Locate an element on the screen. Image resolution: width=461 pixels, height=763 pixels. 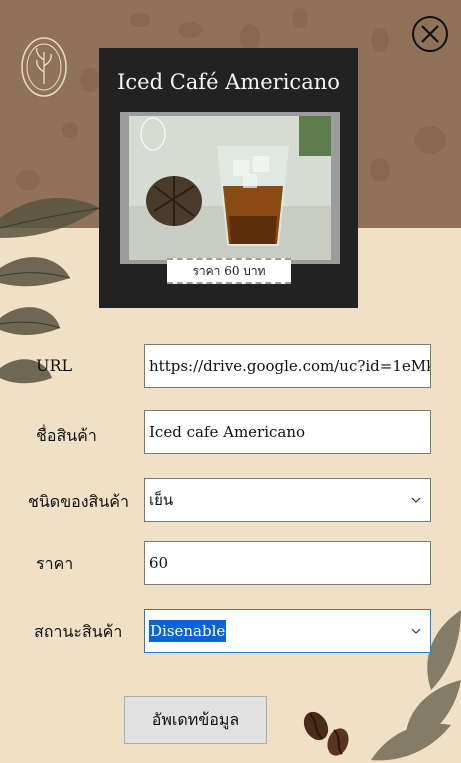
product-type-select: เย็น is located at coordinates (287, 500).